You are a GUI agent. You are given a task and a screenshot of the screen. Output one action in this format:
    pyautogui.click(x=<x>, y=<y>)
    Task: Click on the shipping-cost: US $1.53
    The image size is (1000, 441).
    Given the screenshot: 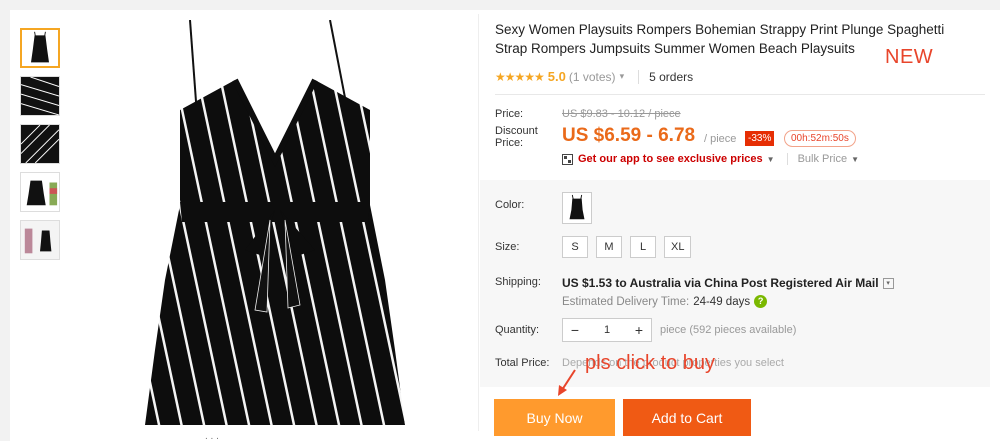 What is the action you would take?
    pyautogui.click(x=587, y=283)
    